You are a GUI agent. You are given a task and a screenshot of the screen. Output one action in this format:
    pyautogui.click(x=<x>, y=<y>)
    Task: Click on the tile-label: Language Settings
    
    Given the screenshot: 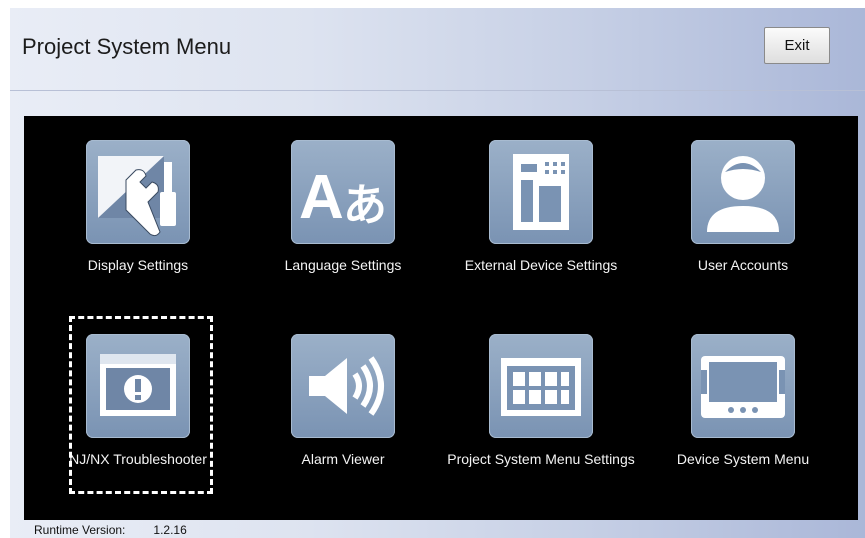 What is the action you would take?
    pyautogui.click(x=343, y=265)
    